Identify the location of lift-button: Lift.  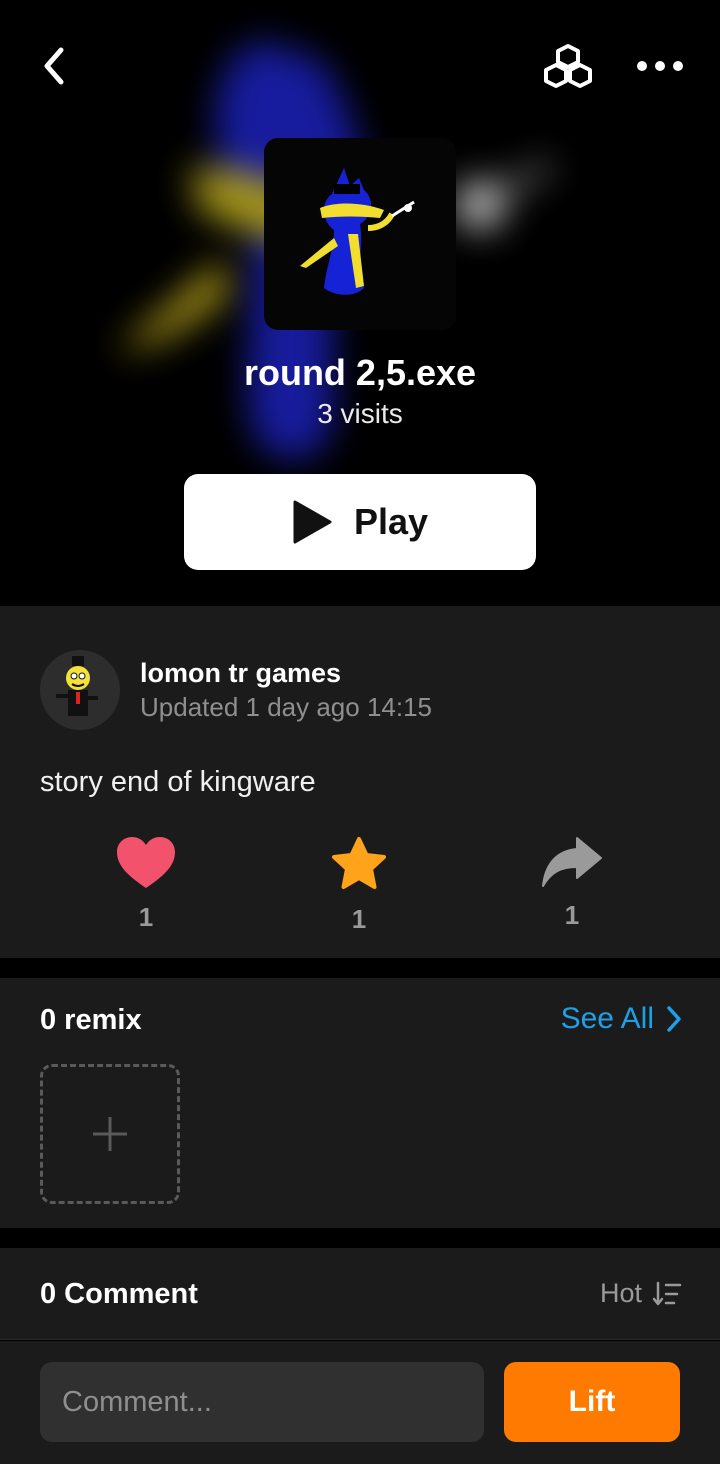
(592, 1402).